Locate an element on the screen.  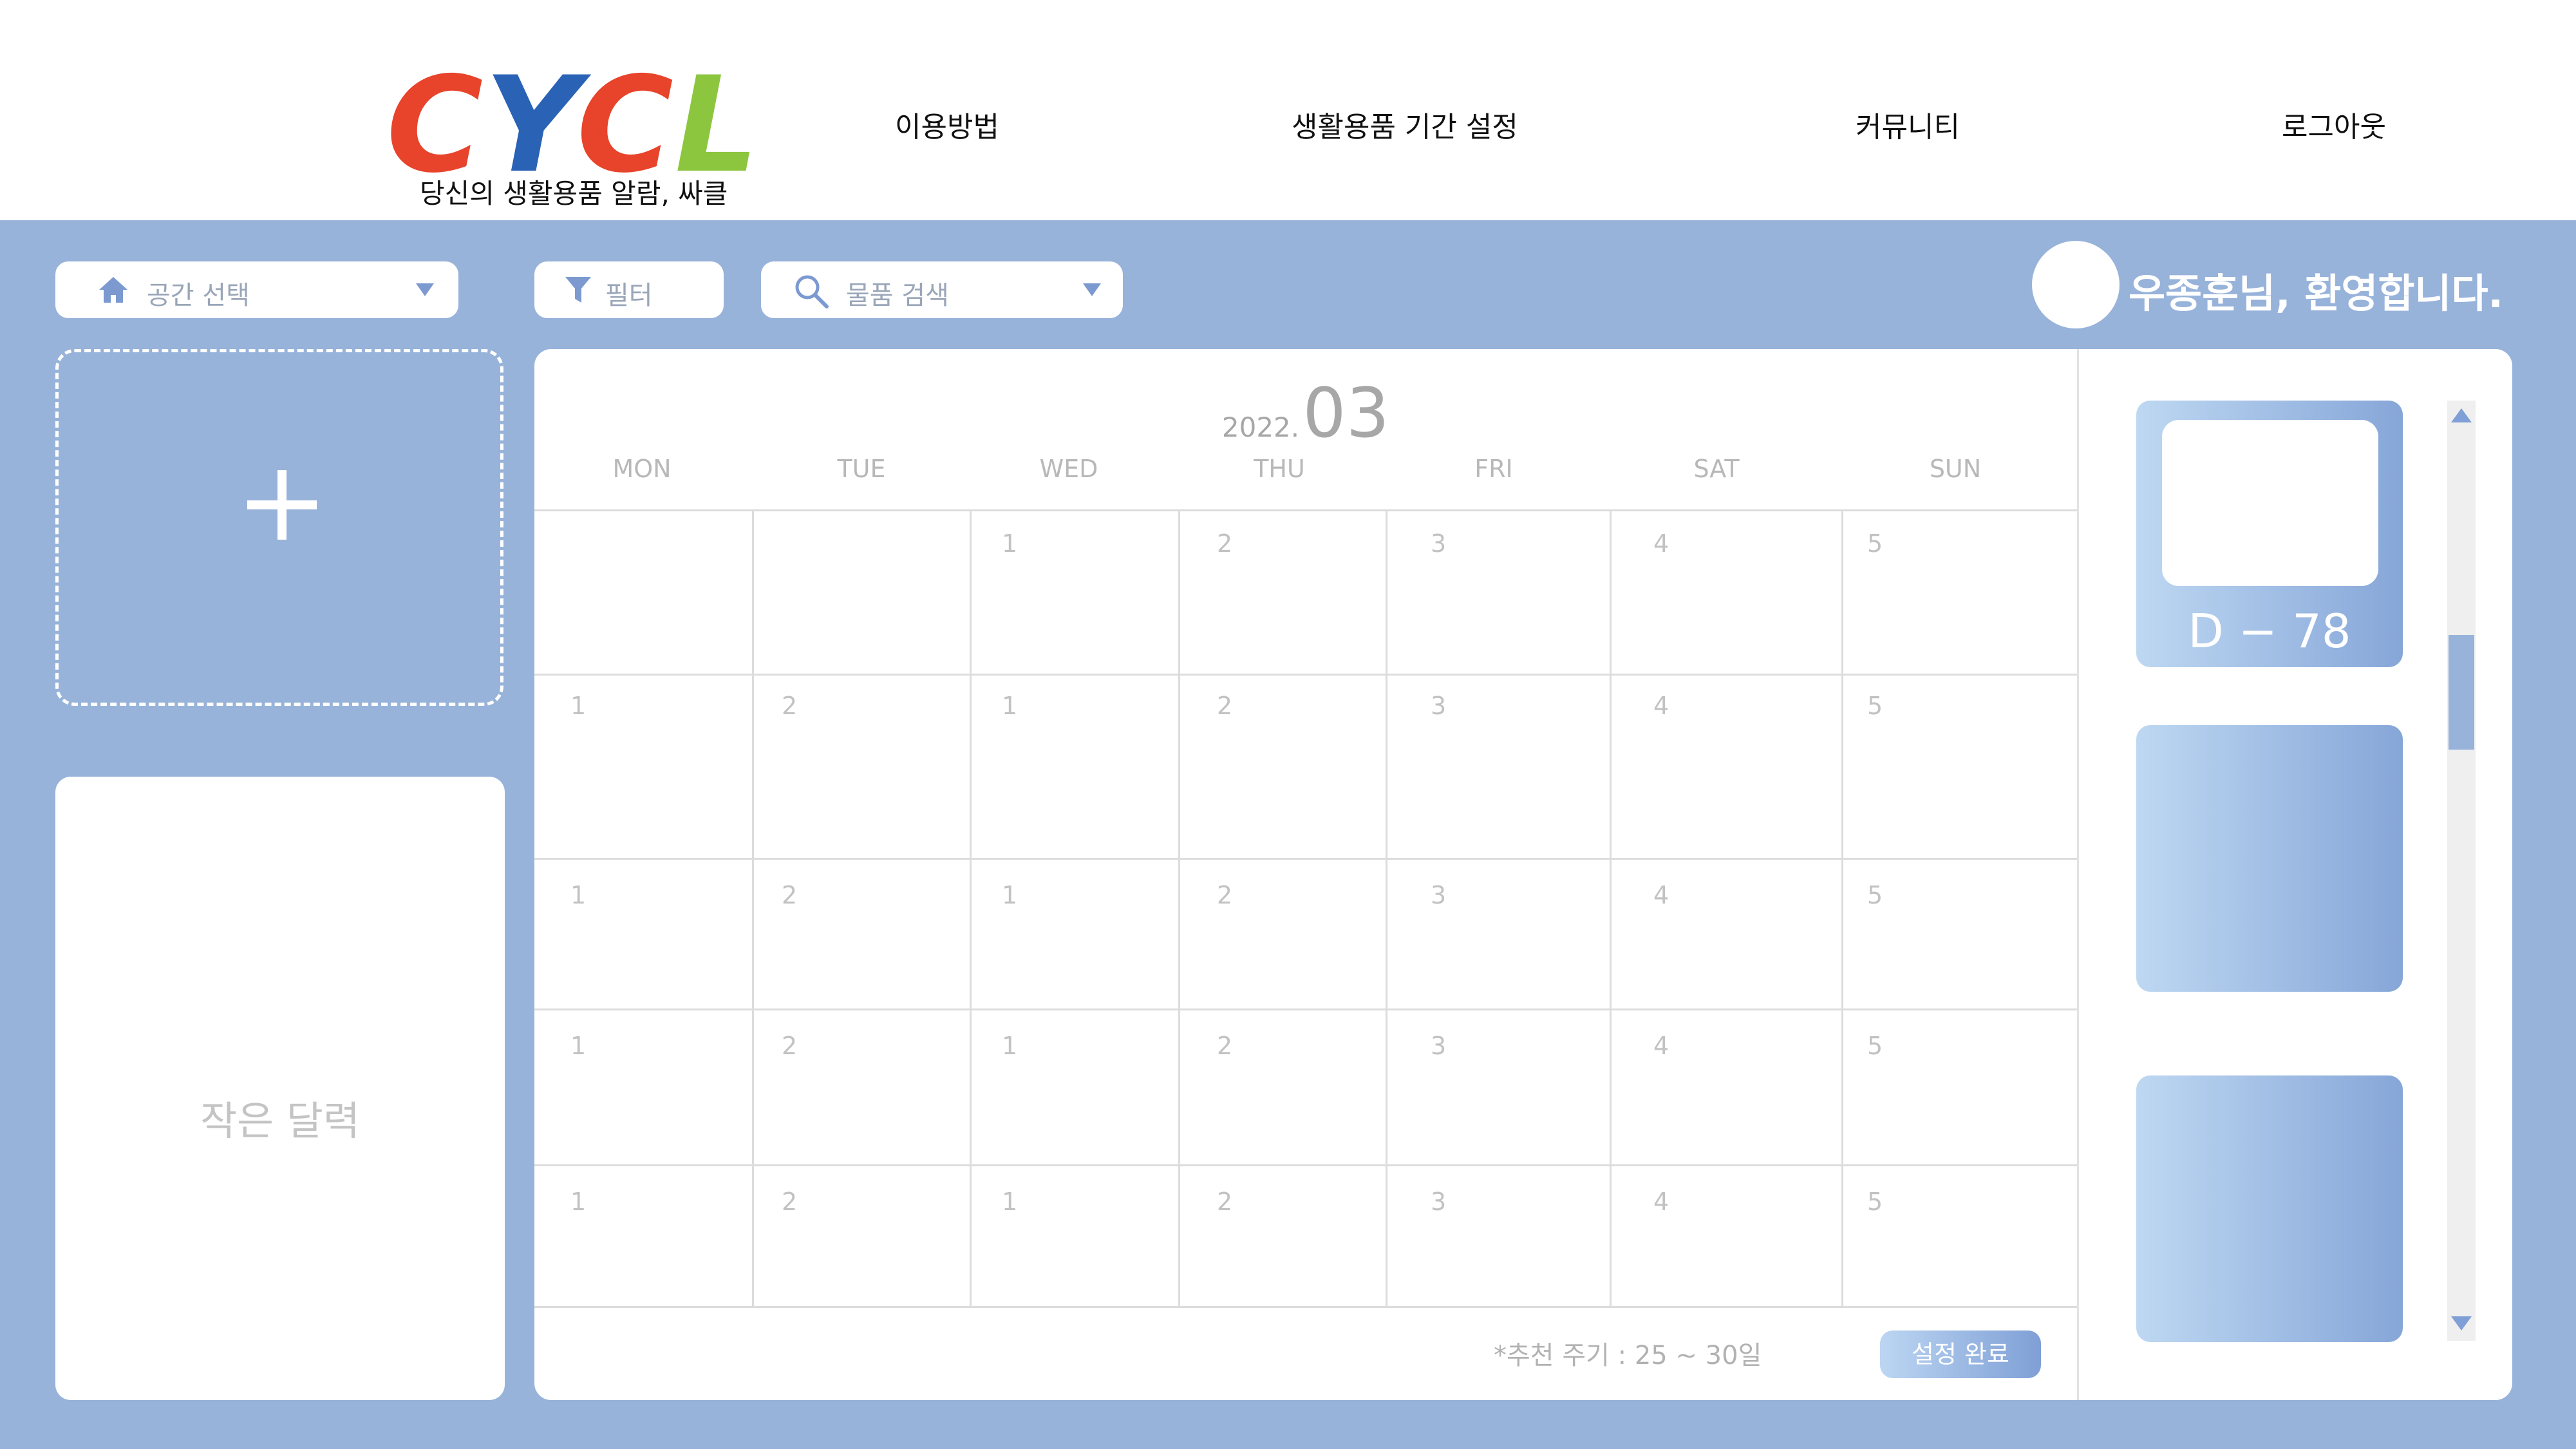
home-icon is located at coordinates (113, 290).